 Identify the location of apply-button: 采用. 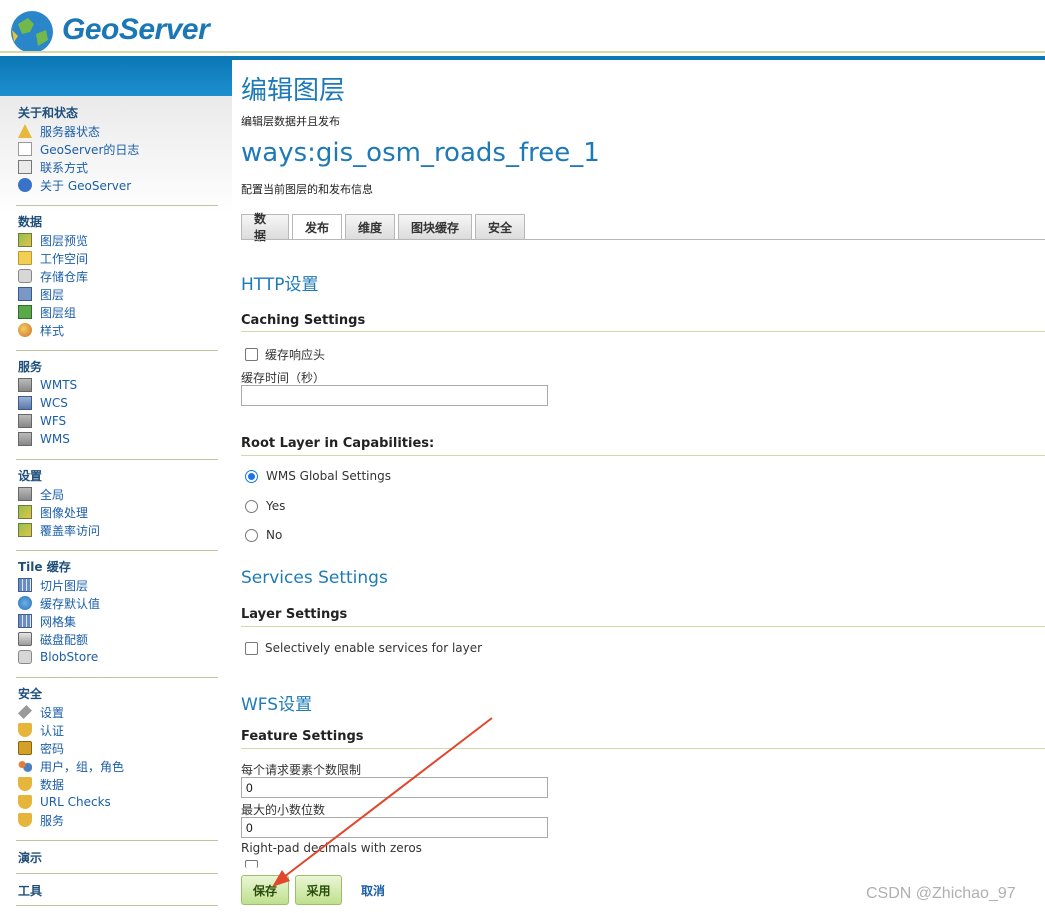
(318, 890).